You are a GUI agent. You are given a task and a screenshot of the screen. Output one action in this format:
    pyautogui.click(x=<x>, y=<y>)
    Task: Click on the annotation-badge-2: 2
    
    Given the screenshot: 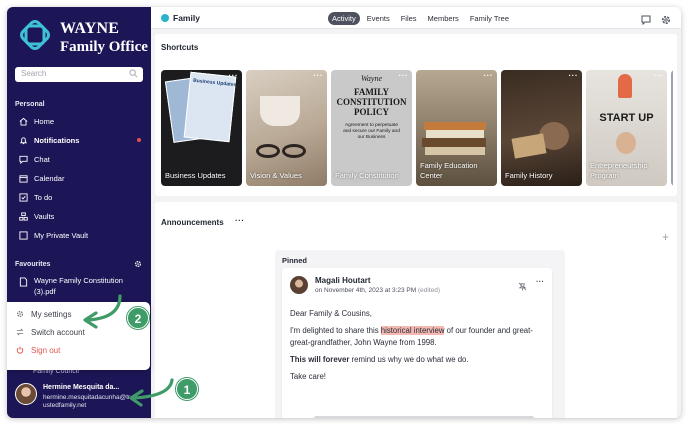 What is the action you would take?
    pyautogui.click(x=138, y=318)
    